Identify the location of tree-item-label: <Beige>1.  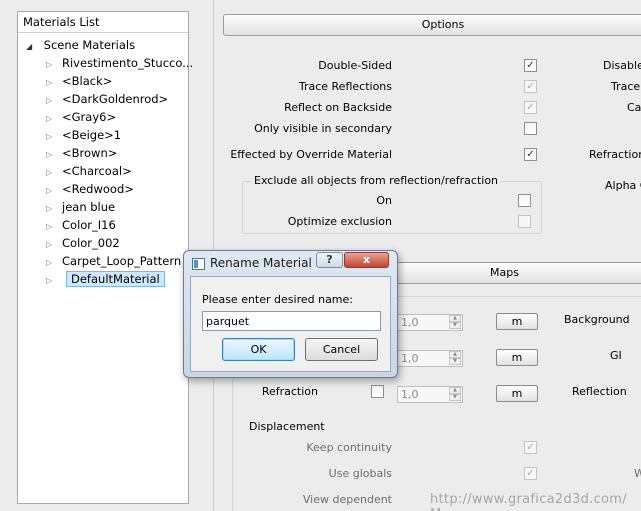
(92, 135).